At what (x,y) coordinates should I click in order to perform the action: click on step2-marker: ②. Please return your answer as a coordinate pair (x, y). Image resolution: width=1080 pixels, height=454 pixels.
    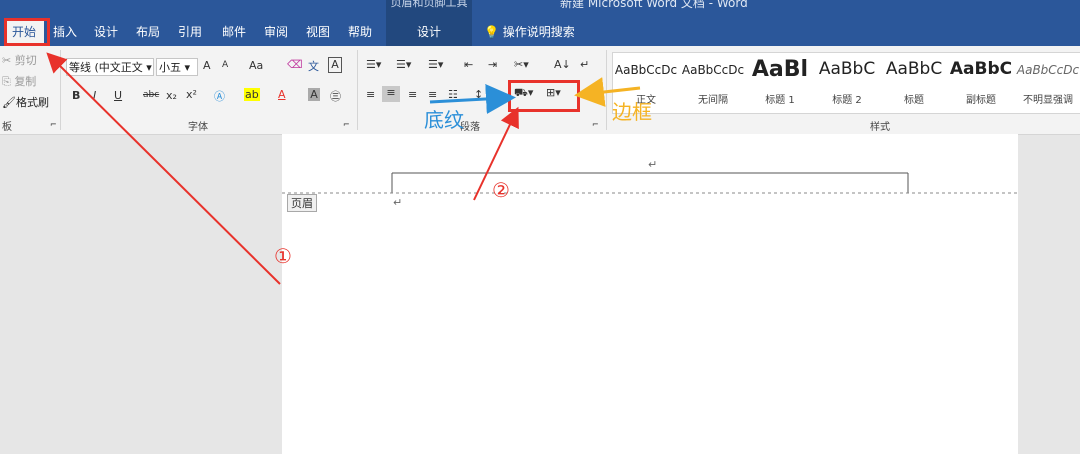
    Looking at the image, I should click on (501, 190).